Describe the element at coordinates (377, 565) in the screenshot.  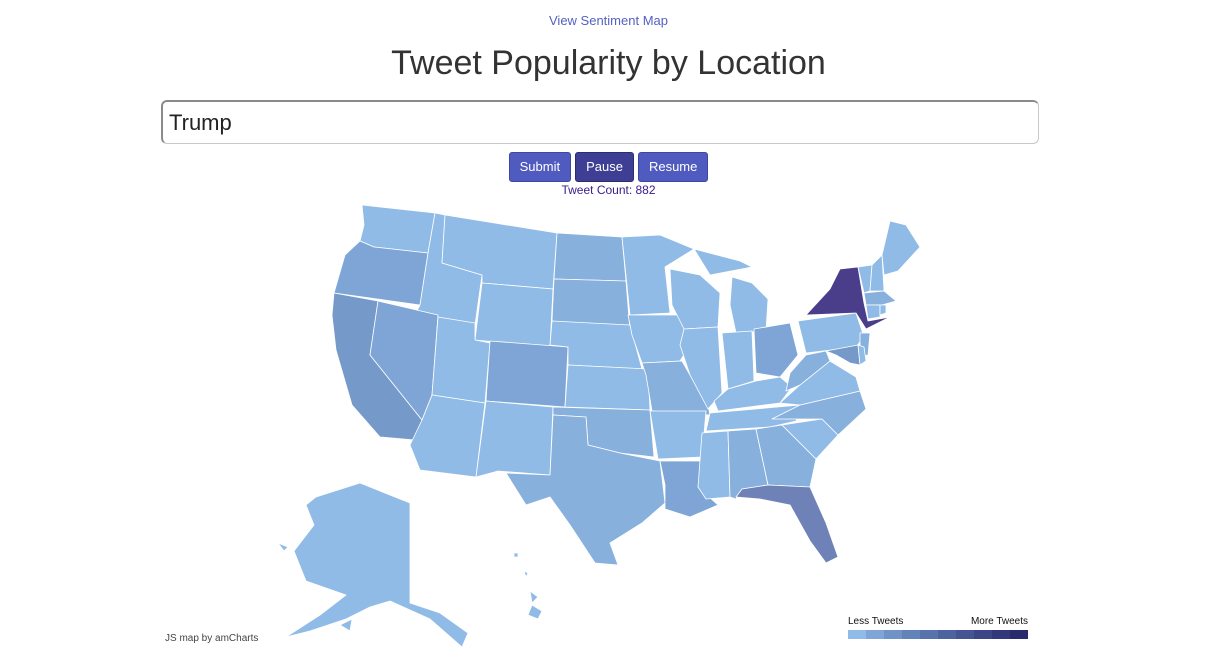
I see `state-alaska` at that location.